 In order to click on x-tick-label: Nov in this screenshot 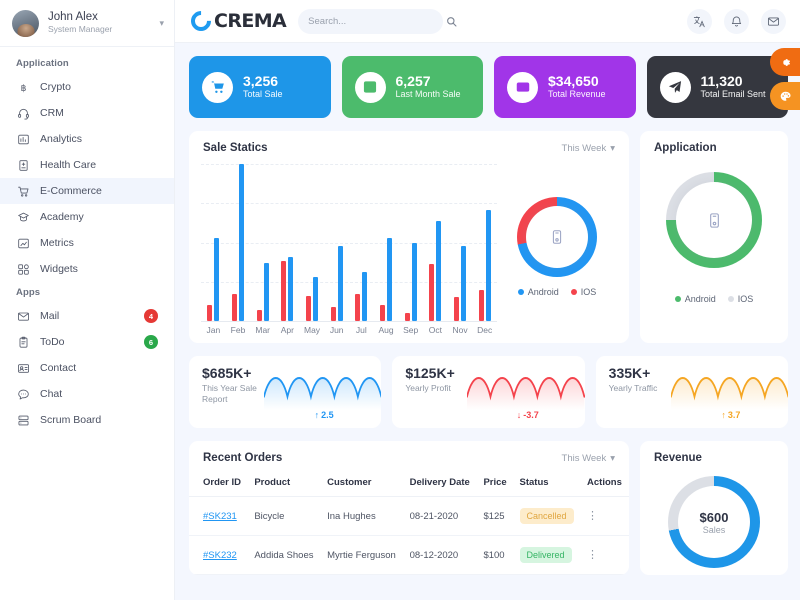, I will do `click(460, 330)`.